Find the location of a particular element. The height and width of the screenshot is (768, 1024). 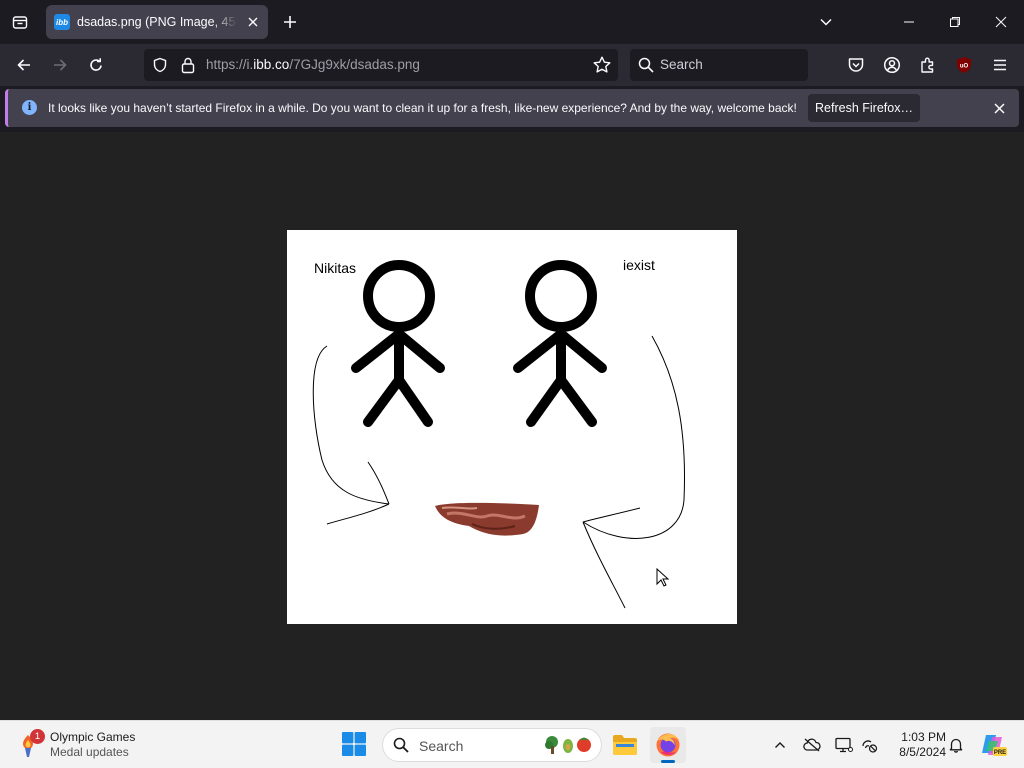

tab-title: dsadas.png (PNG Image, 450 × 394 pixels) is located at coordinates (157, 22).